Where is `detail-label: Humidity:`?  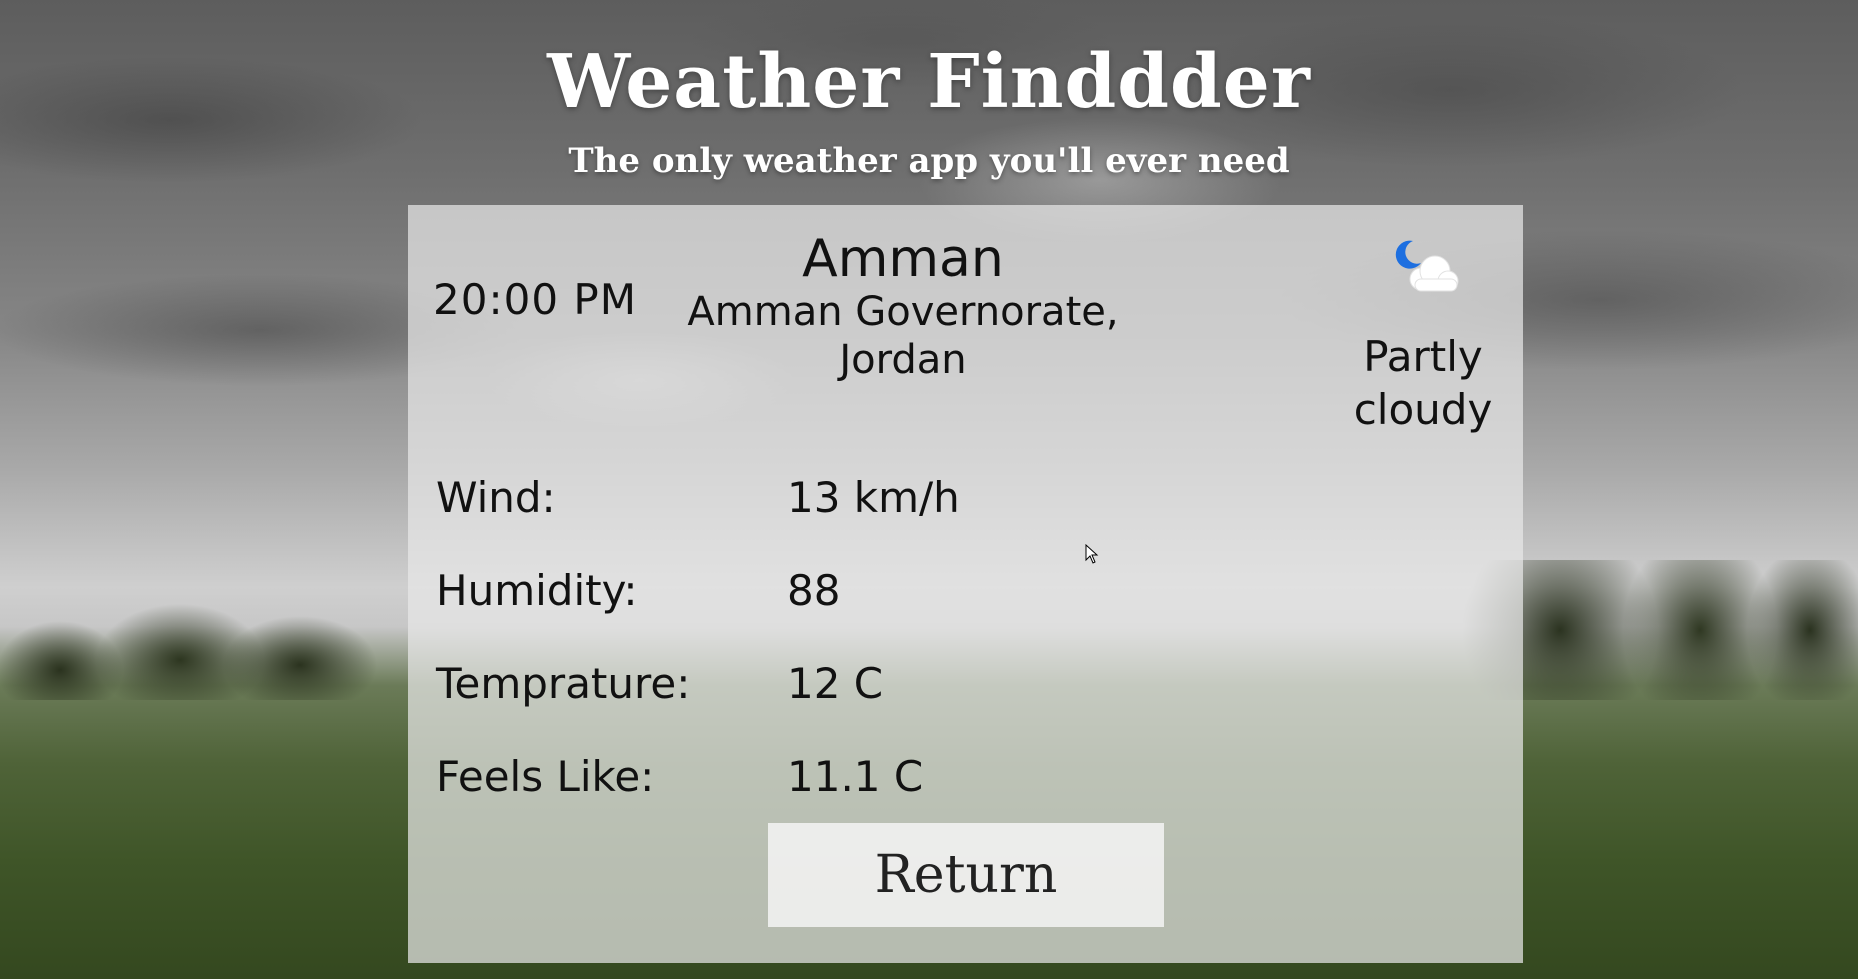
detail-label: Humidity: is located at coordinates (537, 590).